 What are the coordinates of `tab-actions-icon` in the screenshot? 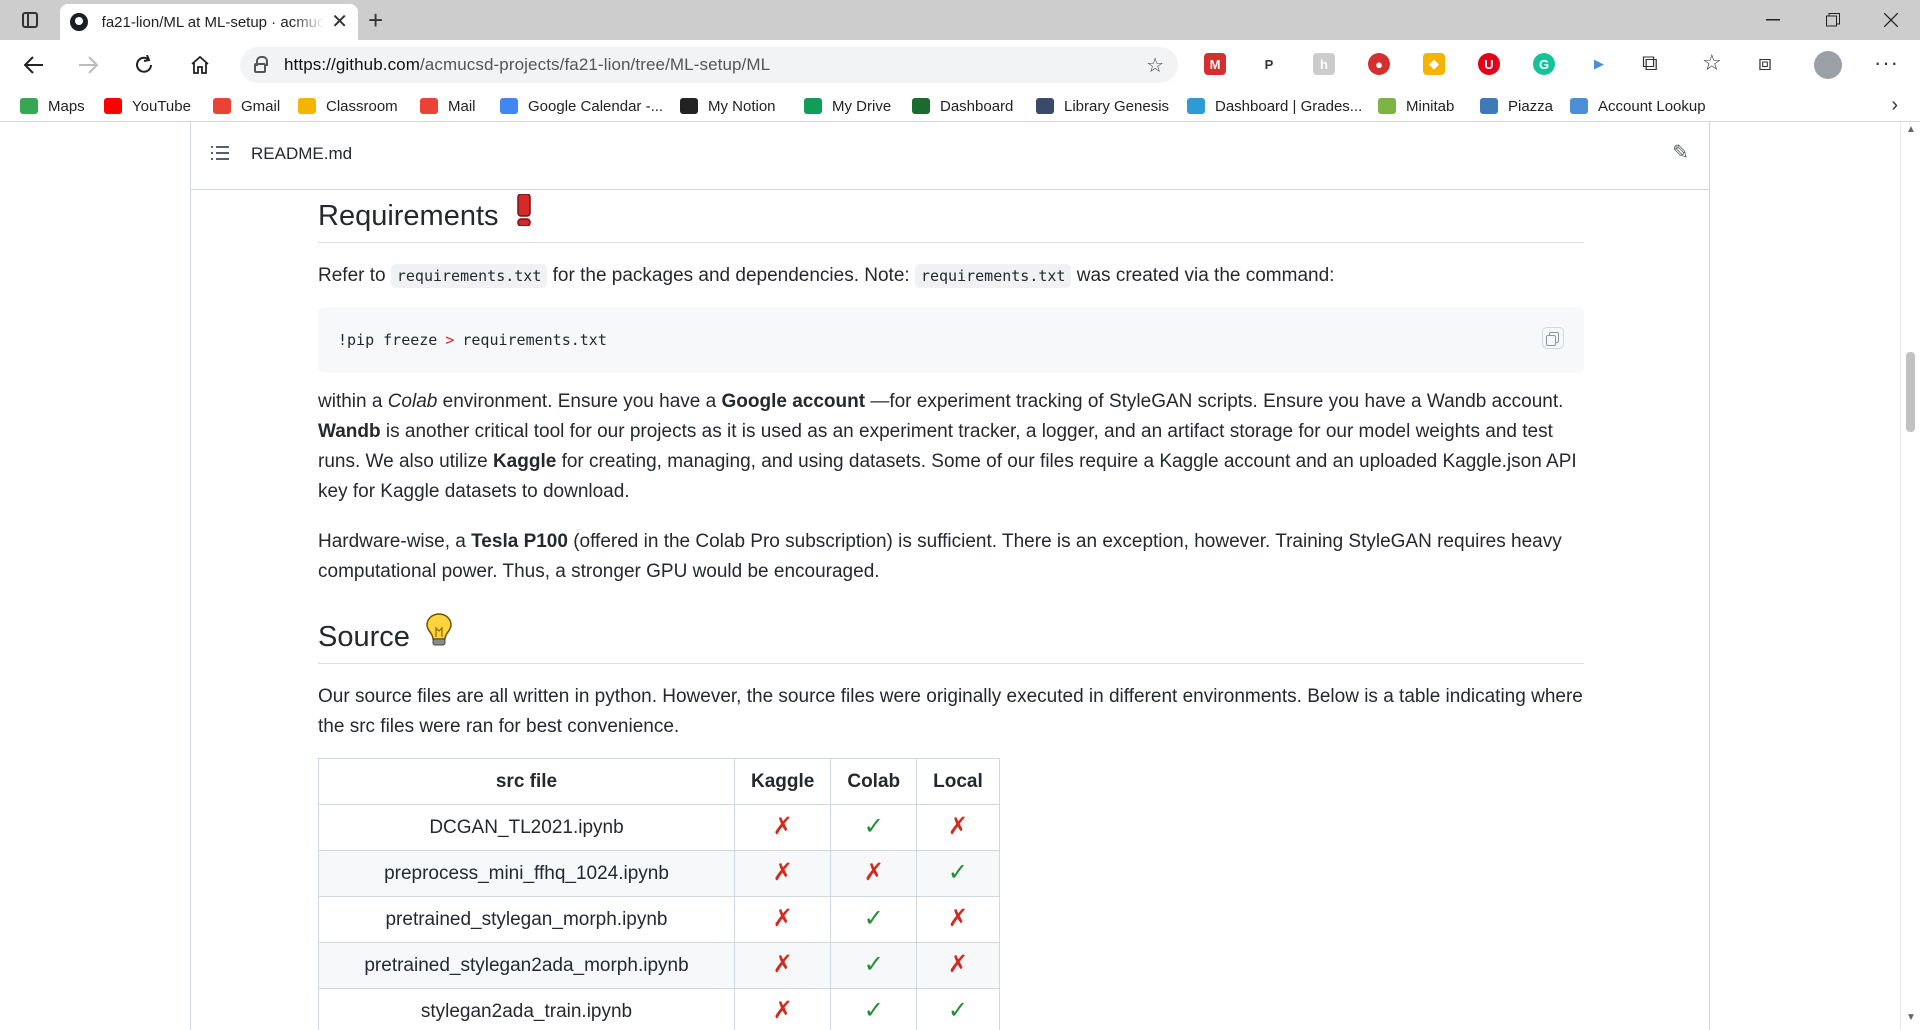 It's located at (30, 20).